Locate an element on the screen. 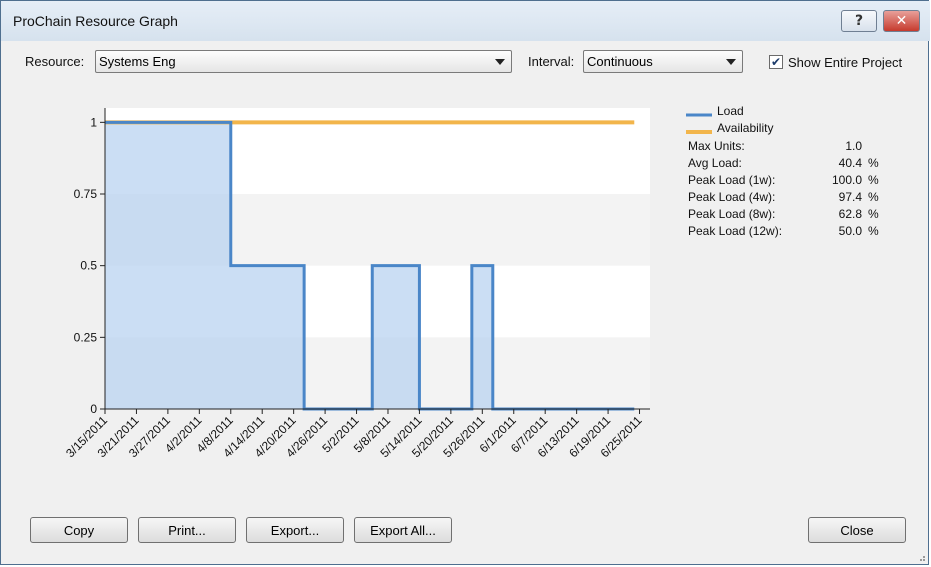  resize-grip-icon is located at coordinates (921, 557).